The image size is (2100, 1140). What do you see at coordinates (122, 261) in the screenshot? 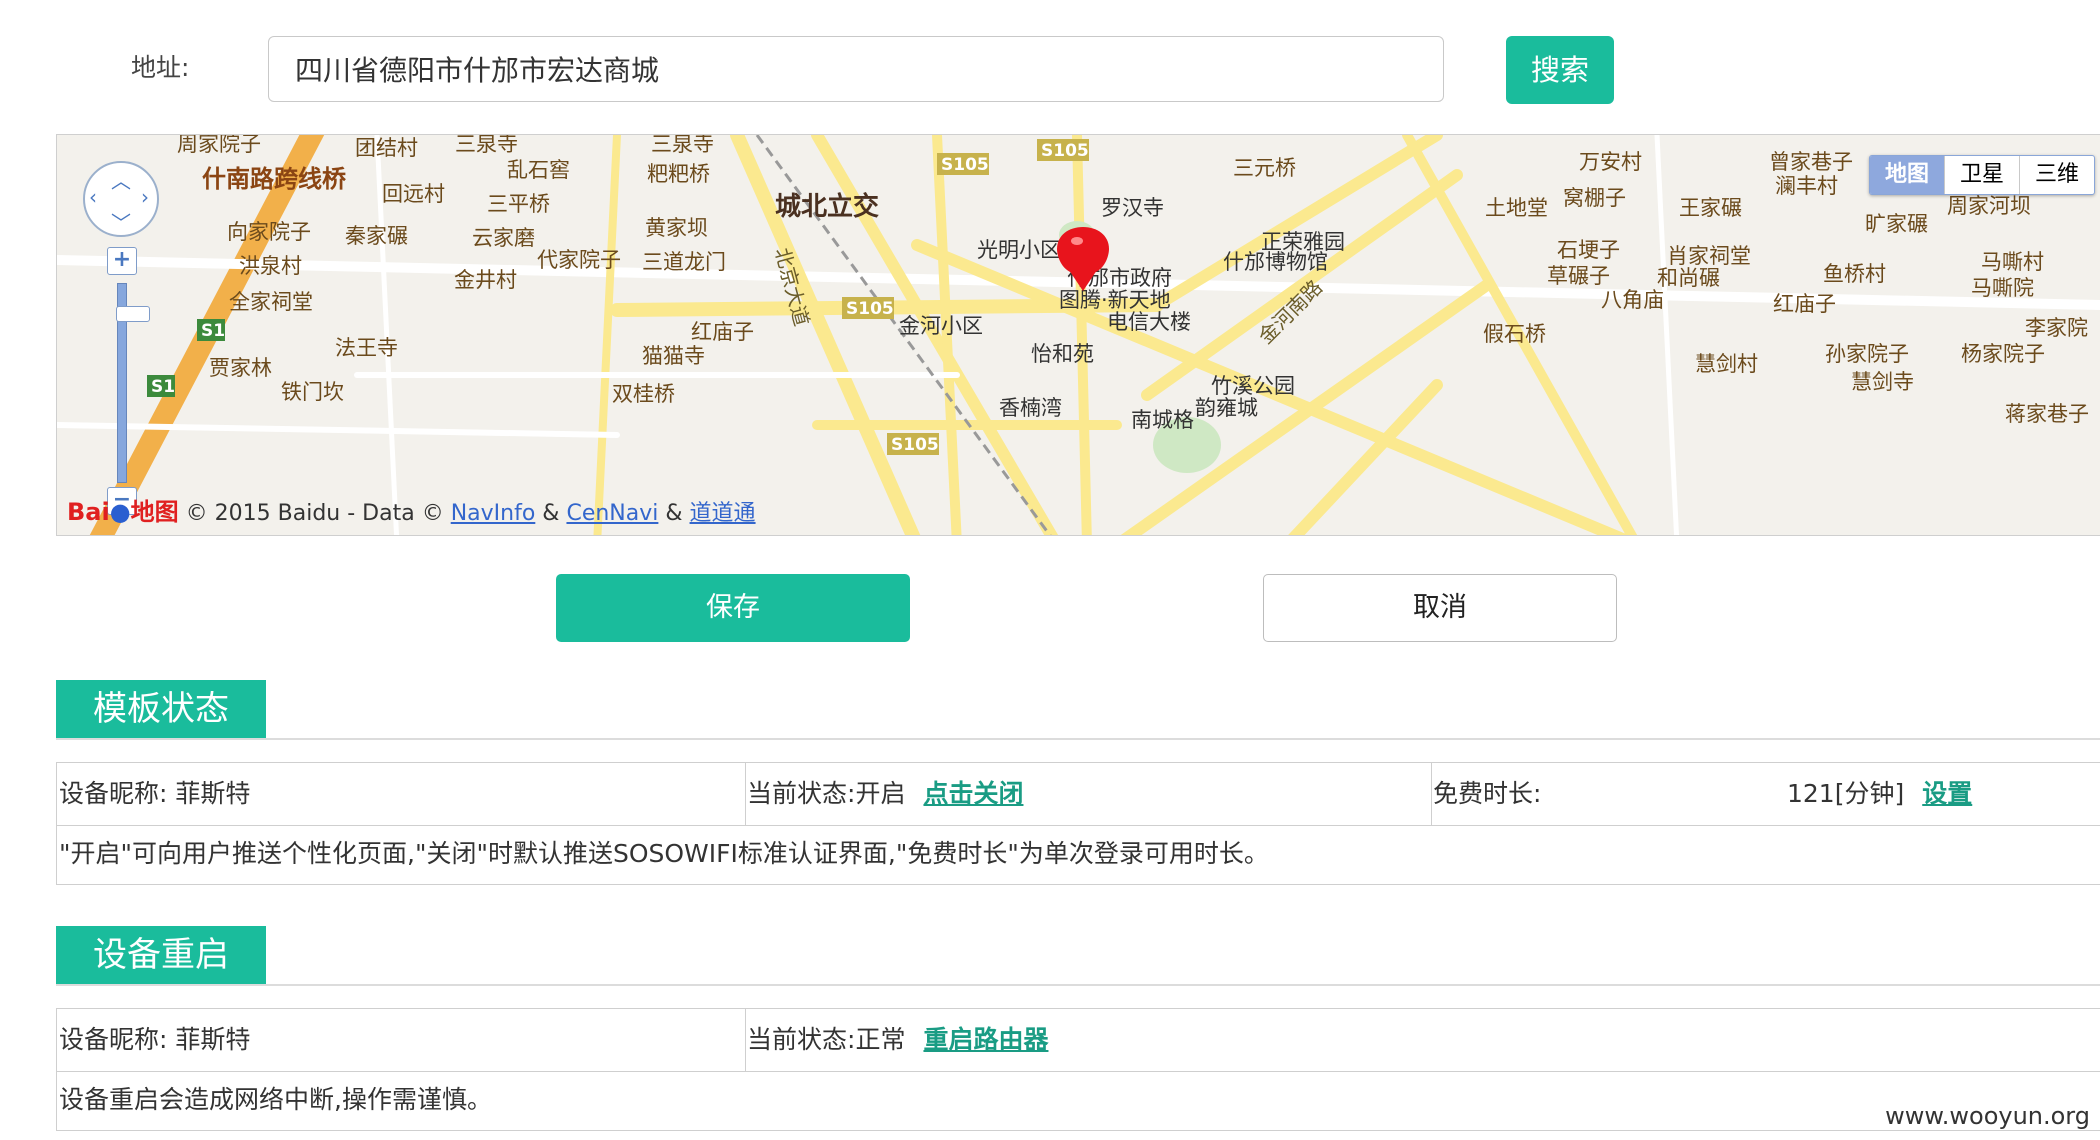
I see `zoom-in-icon: +` at bounding box center [122, 261].